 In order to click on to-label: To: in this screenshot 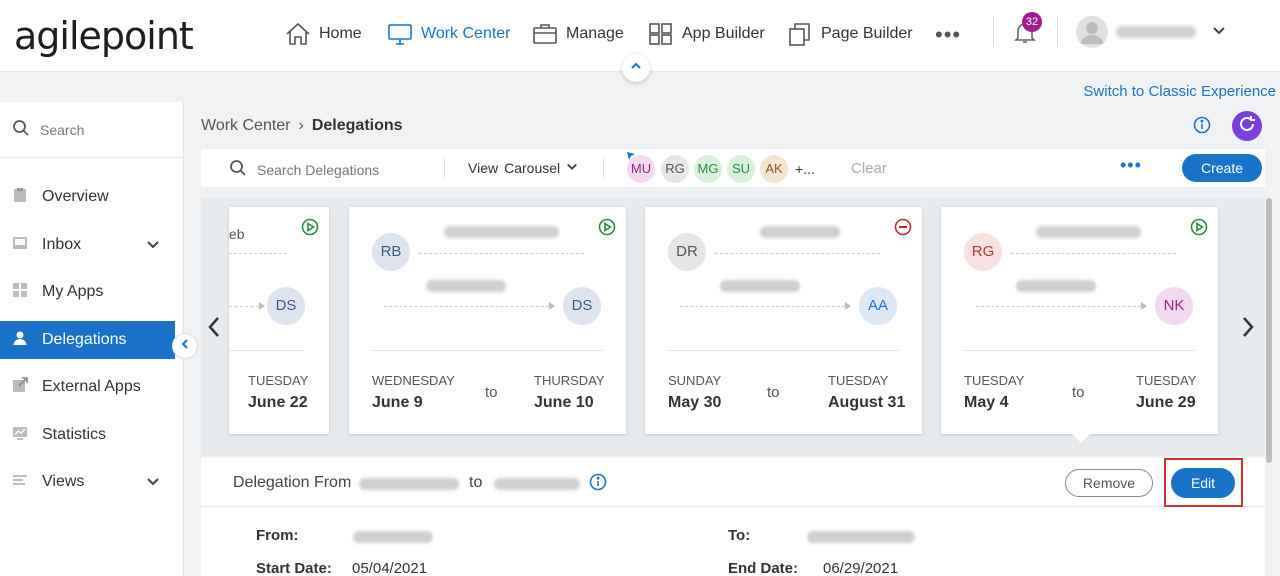, I will do `click(739, 535)`.